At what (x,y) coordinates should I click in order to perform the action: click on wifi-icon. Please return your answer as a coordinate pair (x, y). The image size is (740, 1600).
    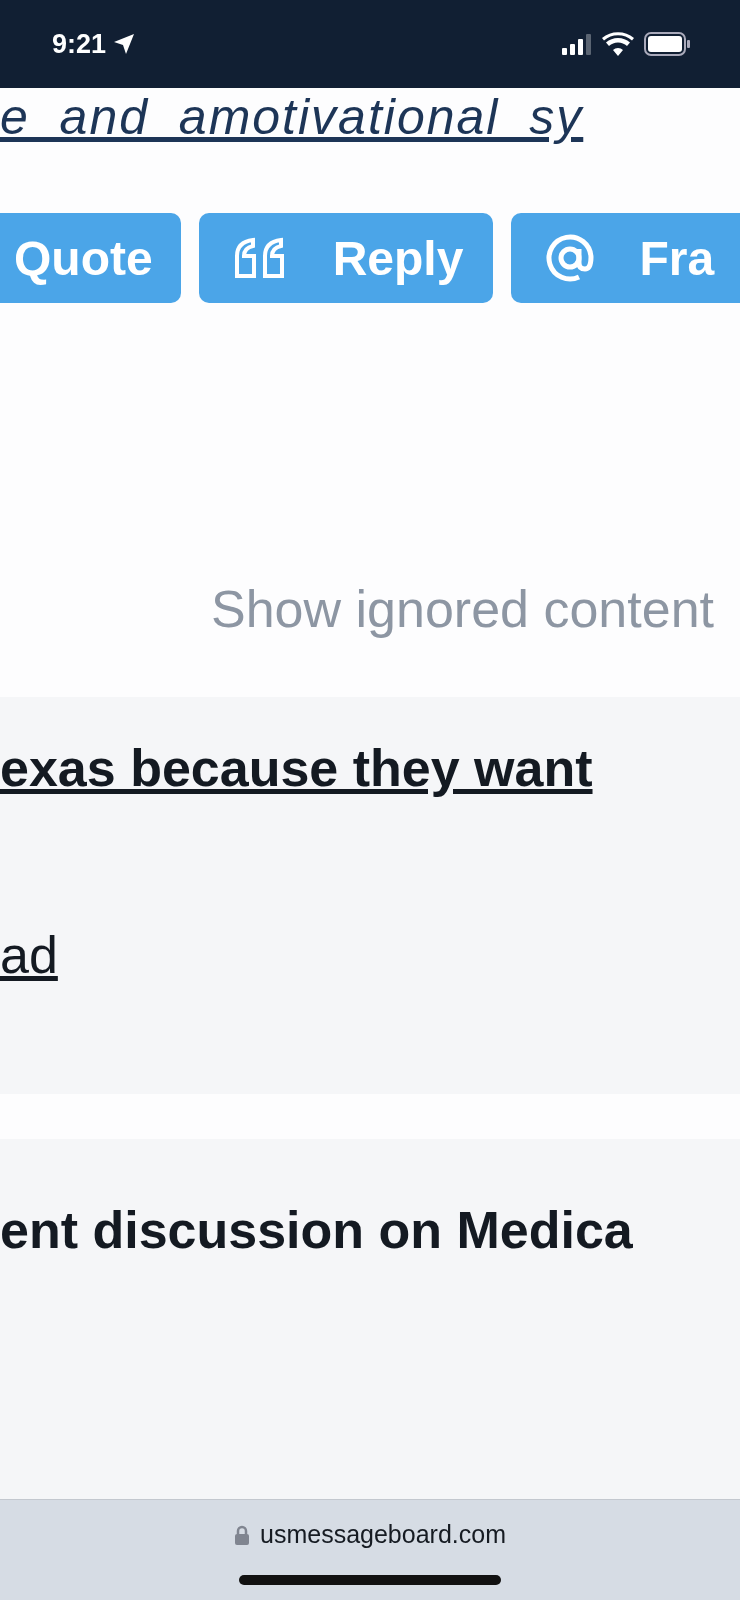
    Looking at the image, I should click on (618, 44).